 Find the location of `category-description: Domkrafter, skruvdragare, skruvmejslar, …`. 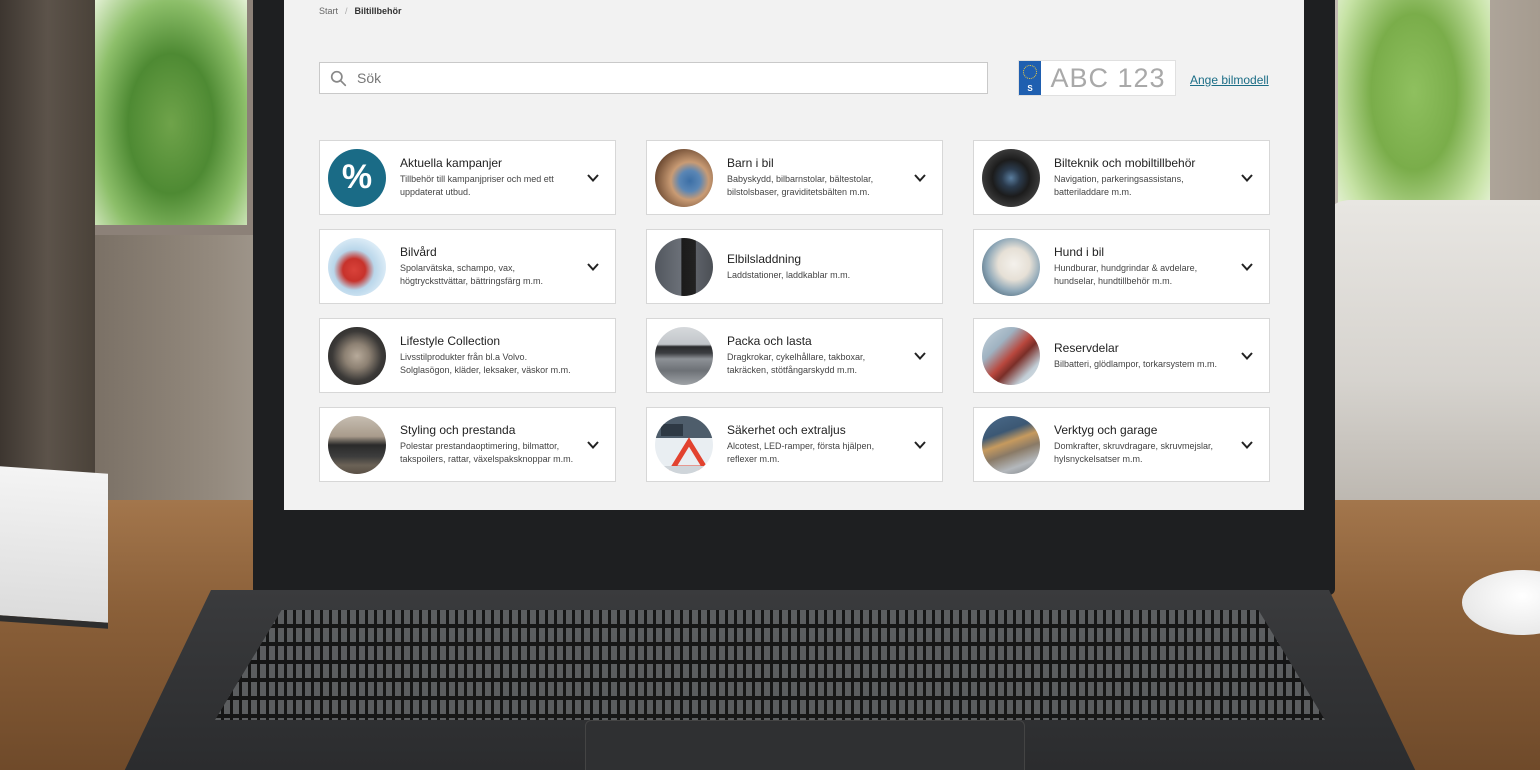

category-description: Domkrafter, skruvdragare, skruvmejslar, … is located at coordinates (1134, 452).